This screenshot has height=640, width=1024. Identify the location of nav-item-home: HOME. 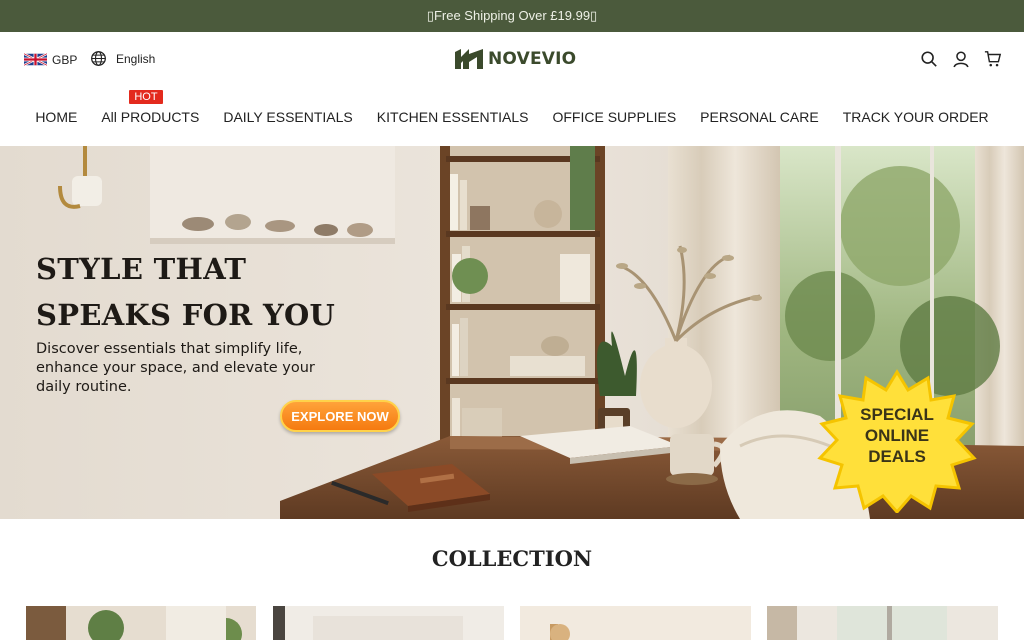
(56, 117).